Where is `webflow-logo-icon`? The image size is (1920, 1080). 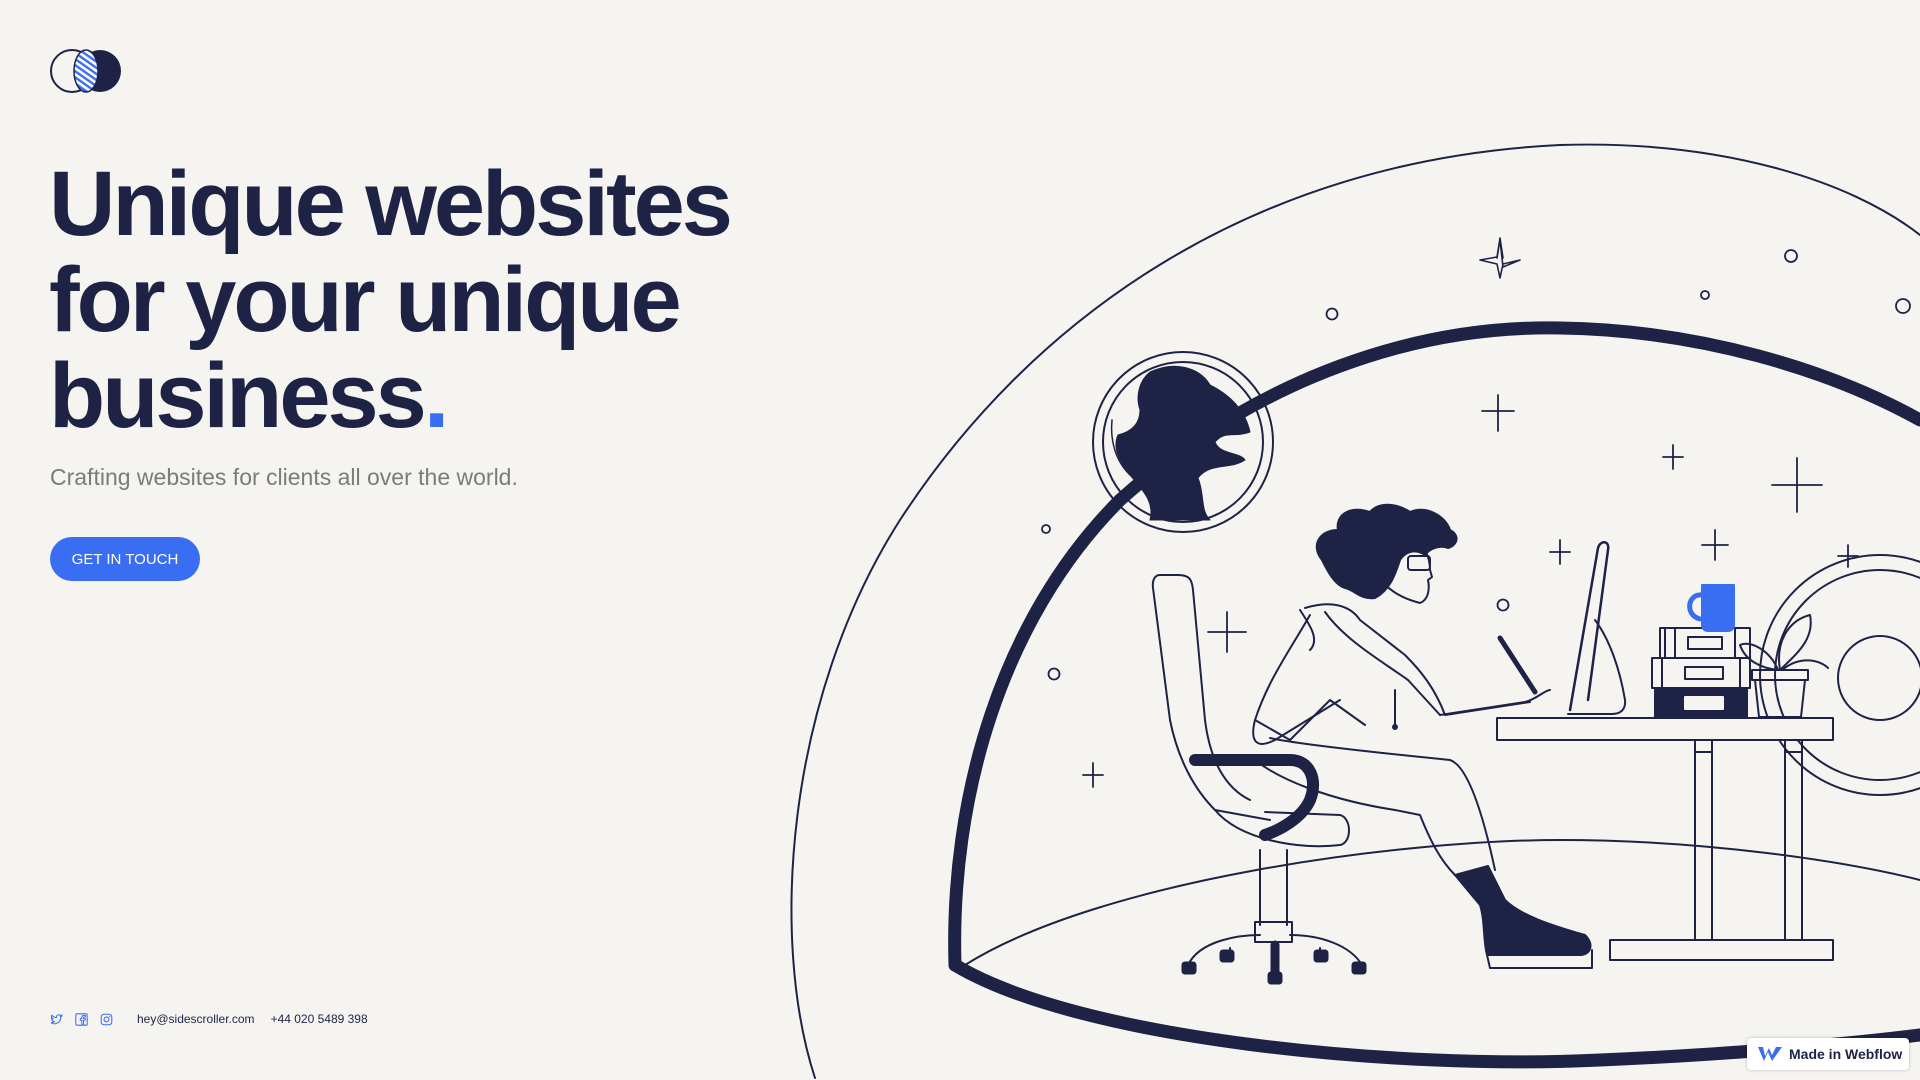
webflow-logo-icon is located at coordinates (1770, 1054).